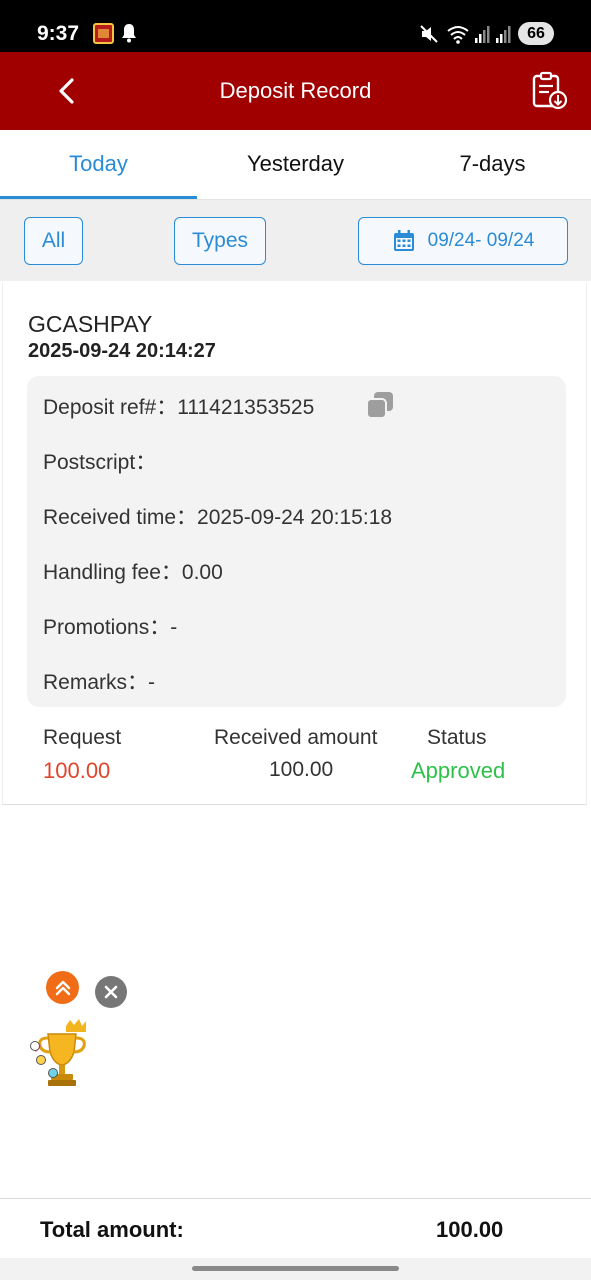 This screenshot has width=591, height=1280. I want to click on active-tab-indicator, so click(98, 197).